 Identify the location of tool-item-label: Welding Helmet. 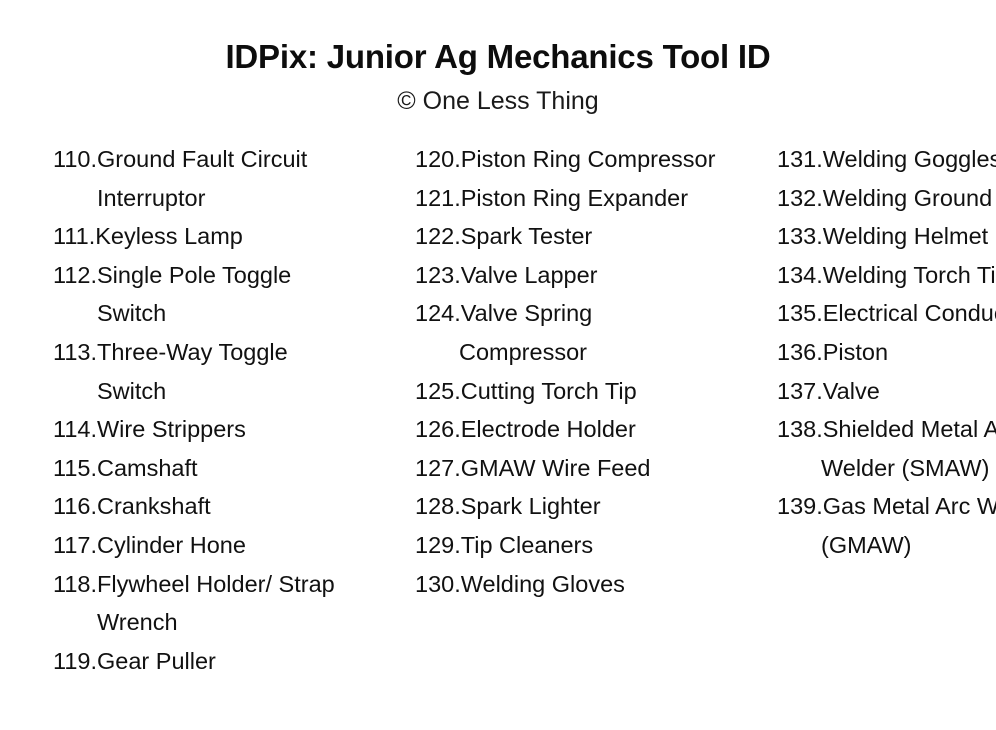
(905, 236).